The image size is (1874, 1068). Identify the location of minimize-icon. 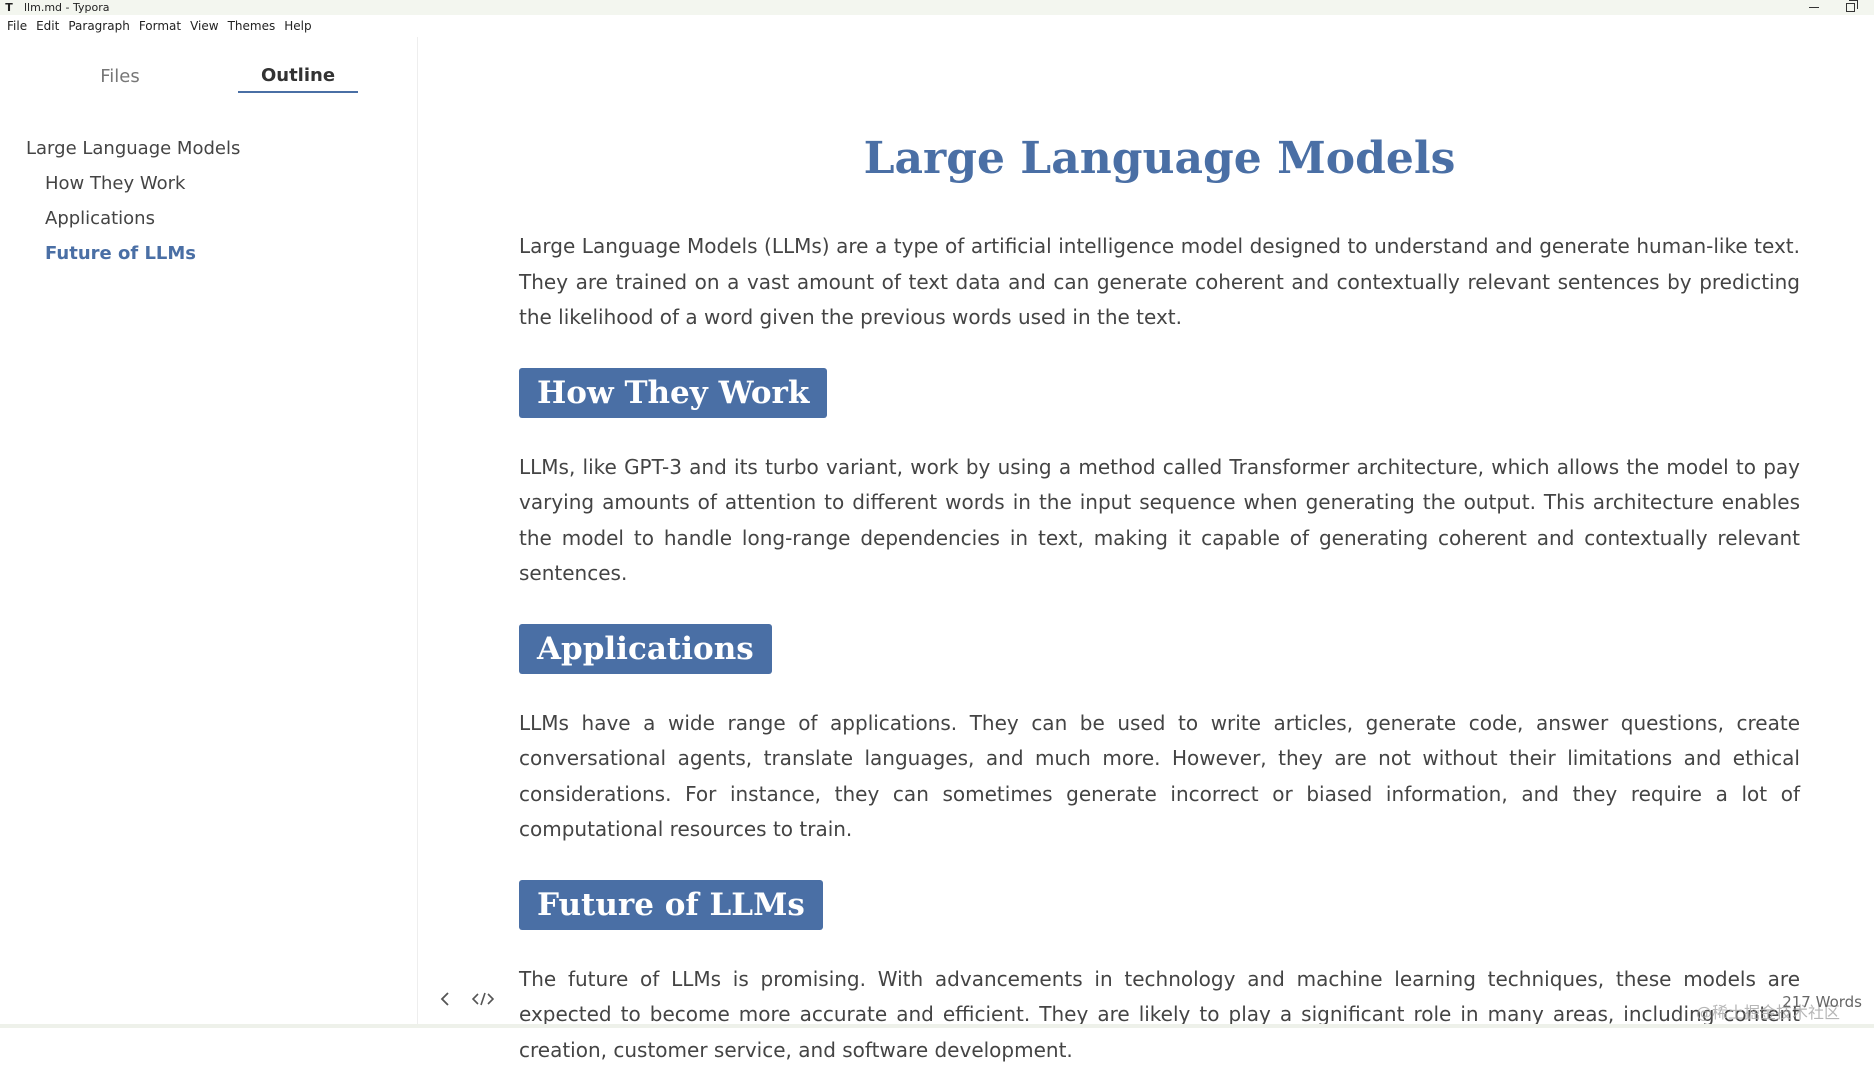
(1814, 7).